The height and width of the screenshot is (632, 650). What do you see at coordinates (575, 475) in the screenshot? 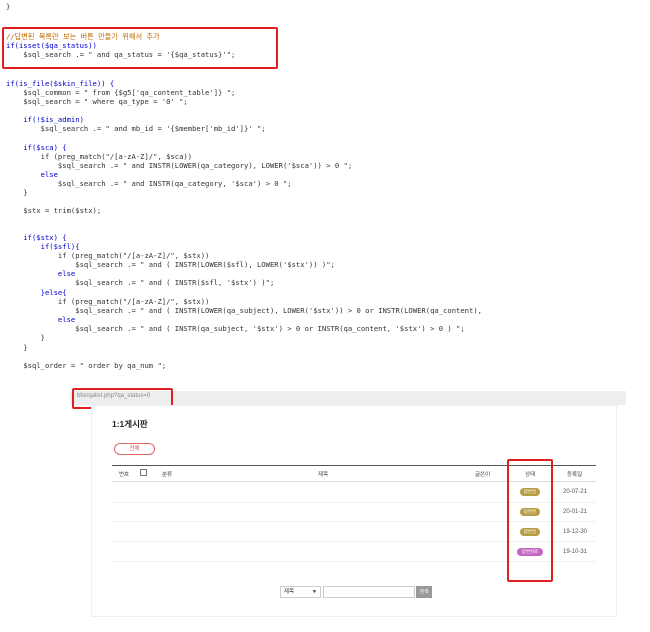
I see `col-date: 등록일` at bounding box center [575, 475].